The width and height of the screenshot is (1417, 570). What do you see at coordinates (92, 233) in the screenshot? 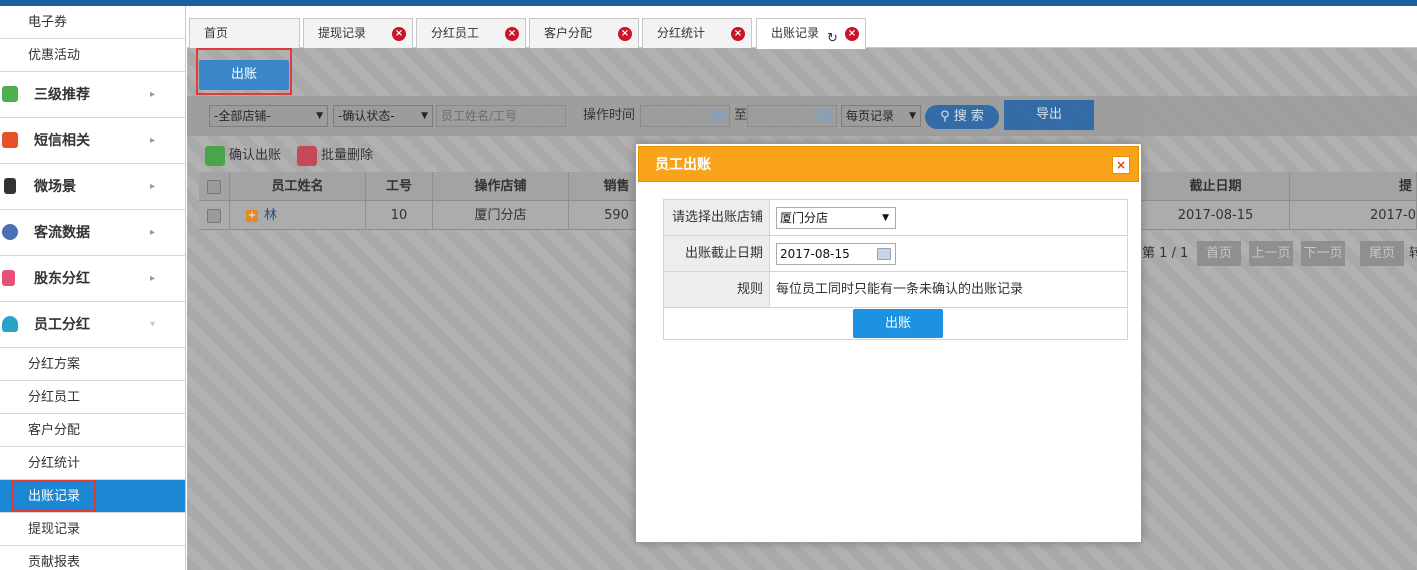
I see `sidebar-group-traffic: 客流数据 ▸` at bounding box center [92, 233].